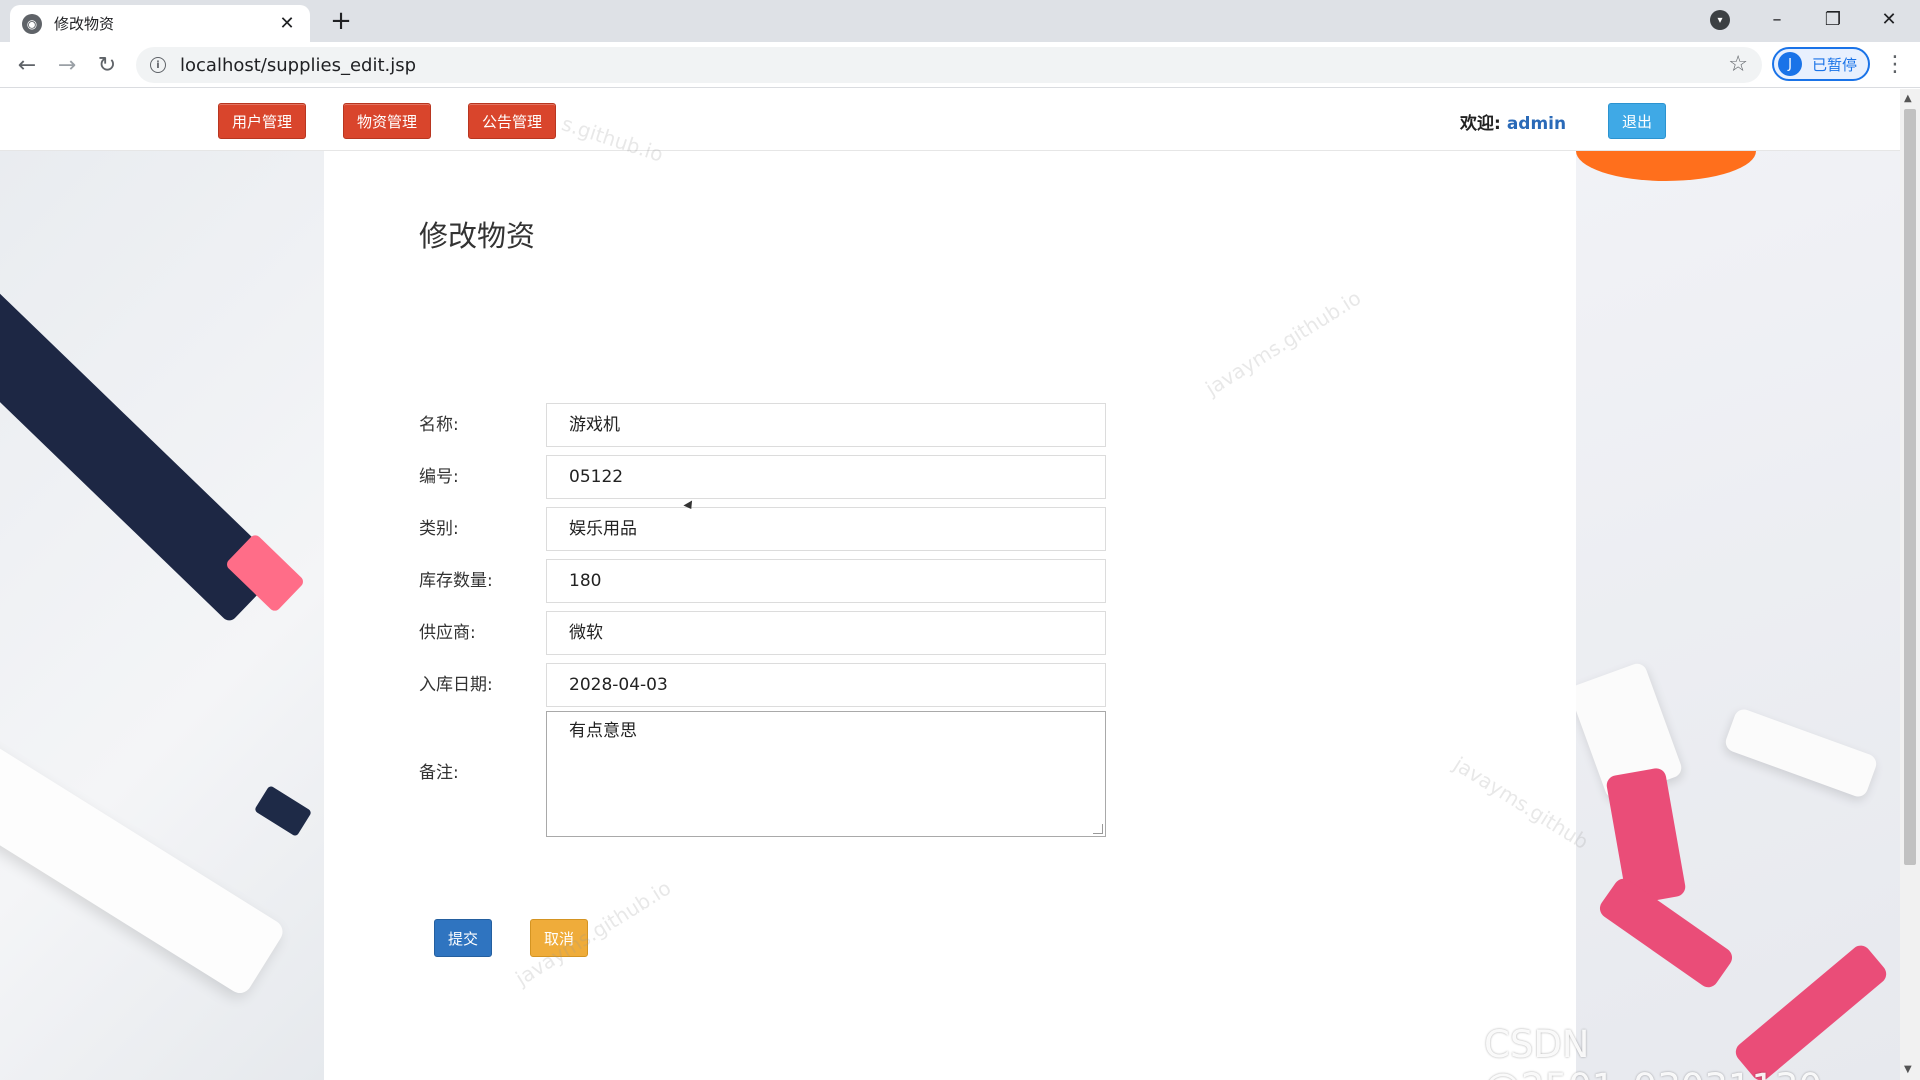  I want to click on watermark-text: javayms.github.io, so click(1283, 343).